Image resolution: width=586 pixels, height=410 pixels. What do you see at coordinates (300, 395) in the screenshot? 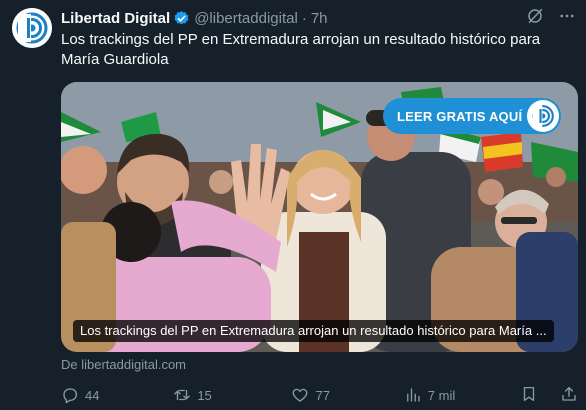
I see `like-icon` at bounding box center [300, 395].